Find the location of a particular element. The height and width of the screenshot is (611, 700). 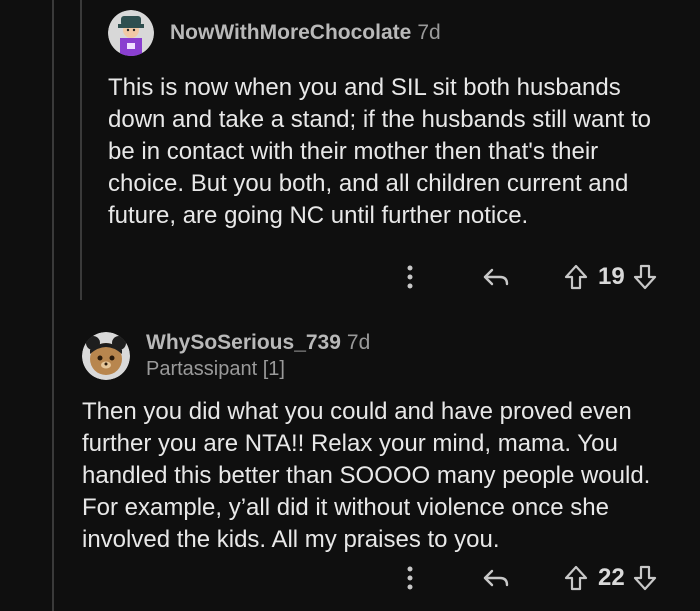

vote-score: 19 is located at coordinates (611, 276).